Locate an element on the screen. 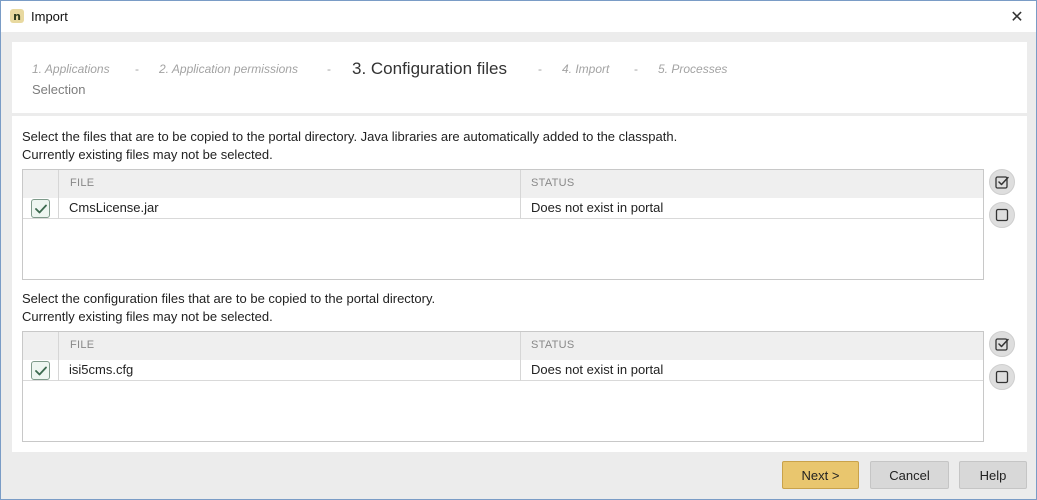  step-sub-label: Selection is located at coordinates (59, 89).